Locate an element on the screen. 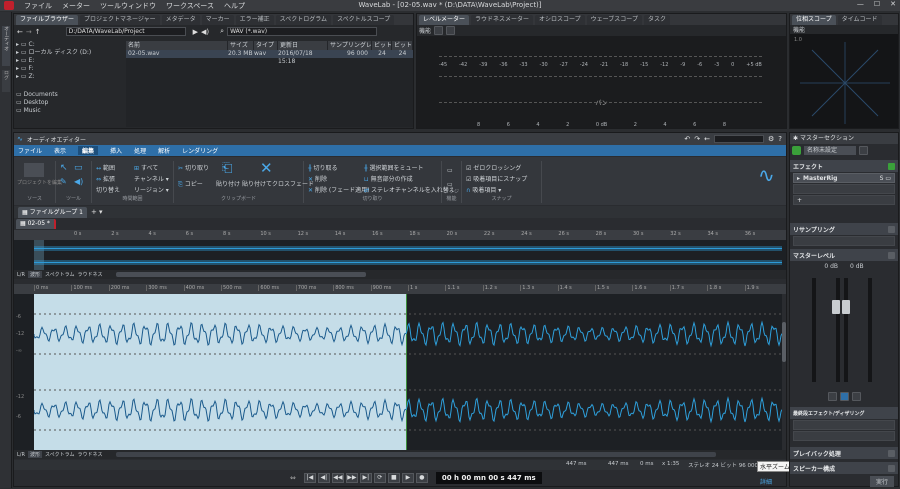  crossfade-icon: ✕ is located at coordinates (266, 168).